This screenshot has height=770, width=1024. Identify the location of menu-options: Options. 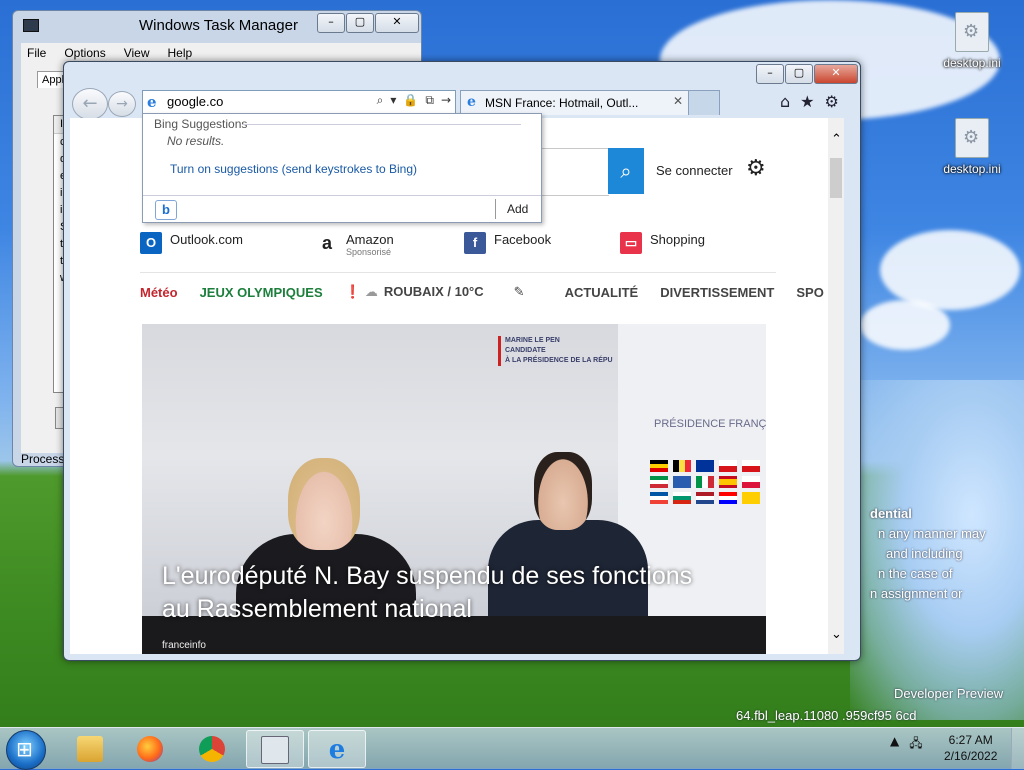
(84, 53).